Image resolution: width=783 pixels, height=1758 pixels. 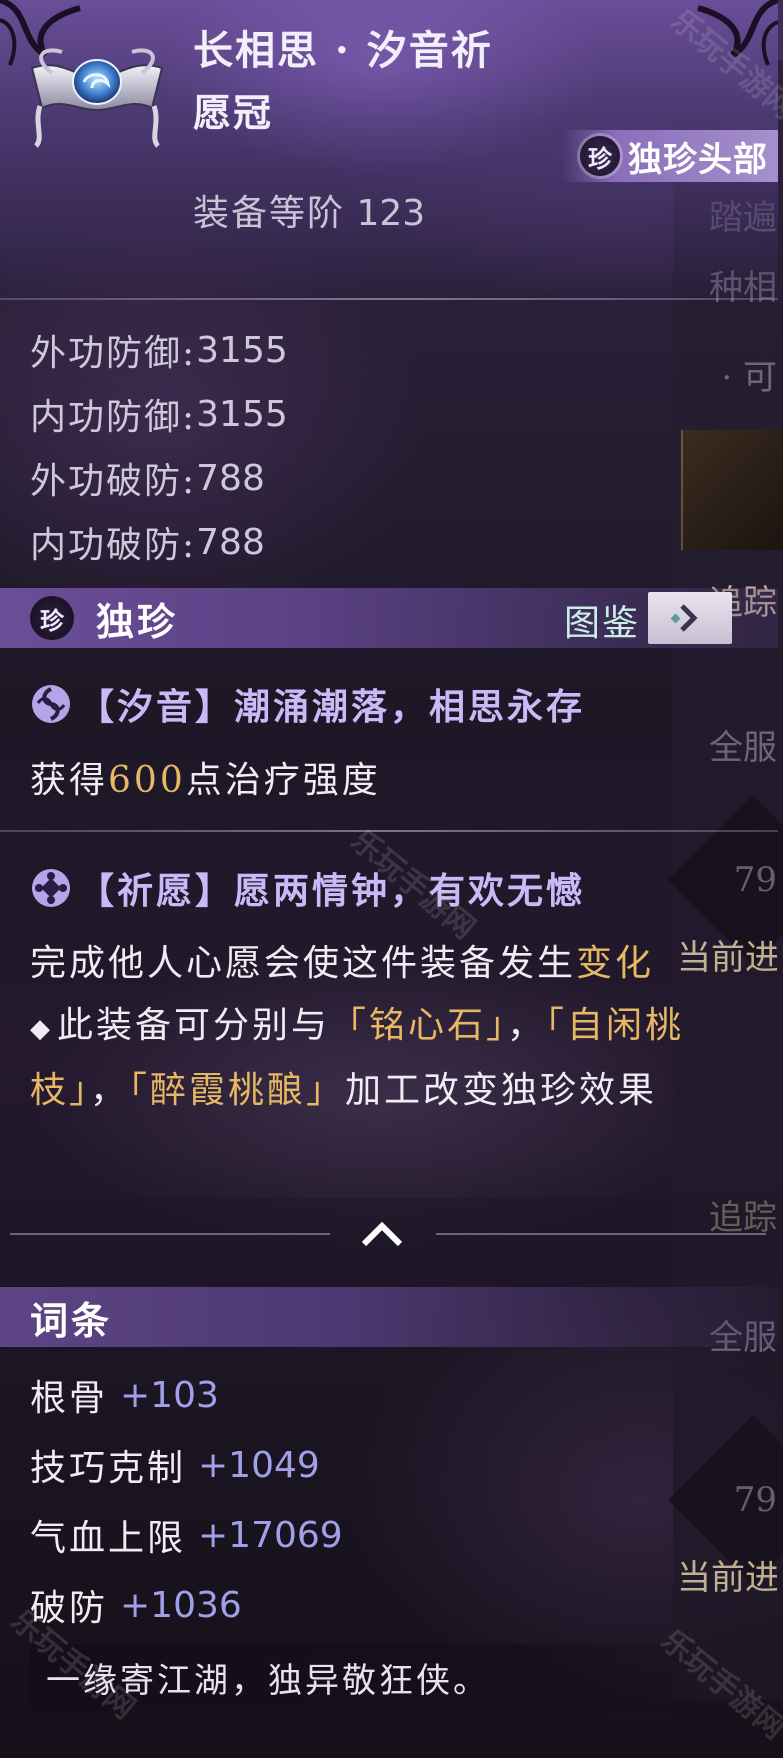 I want to click on attribute-row: 内功防御: 3155, so click(x=159, y=414).